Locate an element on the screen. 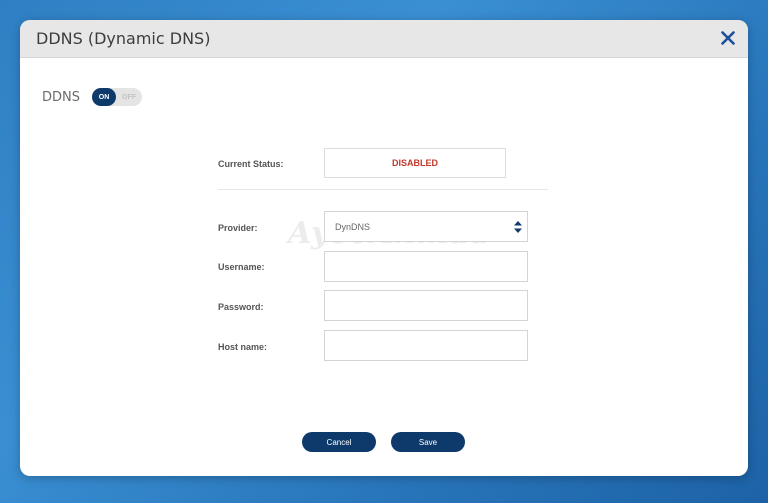 Image resolution: width=768 pixels, height=503 pixels. password-label: Password: is located at coordinates (241, 307).